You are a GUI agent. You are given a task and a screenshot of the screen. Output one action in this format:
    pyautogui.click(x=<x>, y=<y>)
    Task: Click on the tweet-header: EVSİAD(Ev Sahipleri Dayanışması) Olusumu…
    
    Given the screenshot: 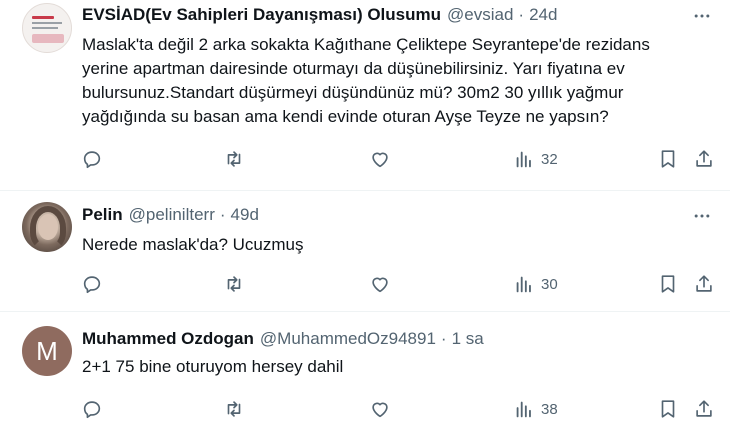 What is the action you would take?
    pyautogui.click(x=319, y=15)
    